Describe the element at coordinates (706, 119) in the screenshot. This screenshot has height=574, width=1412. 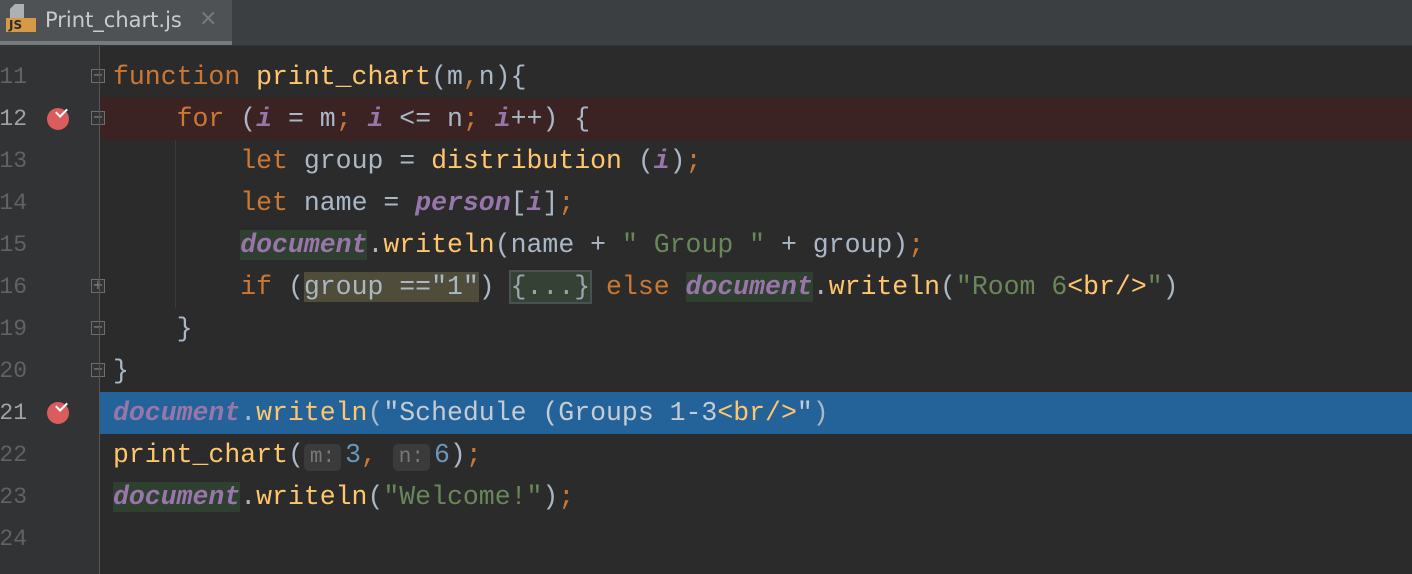
I see `code-line: 12− for (i = m; i <= n; i++) {` at that location.